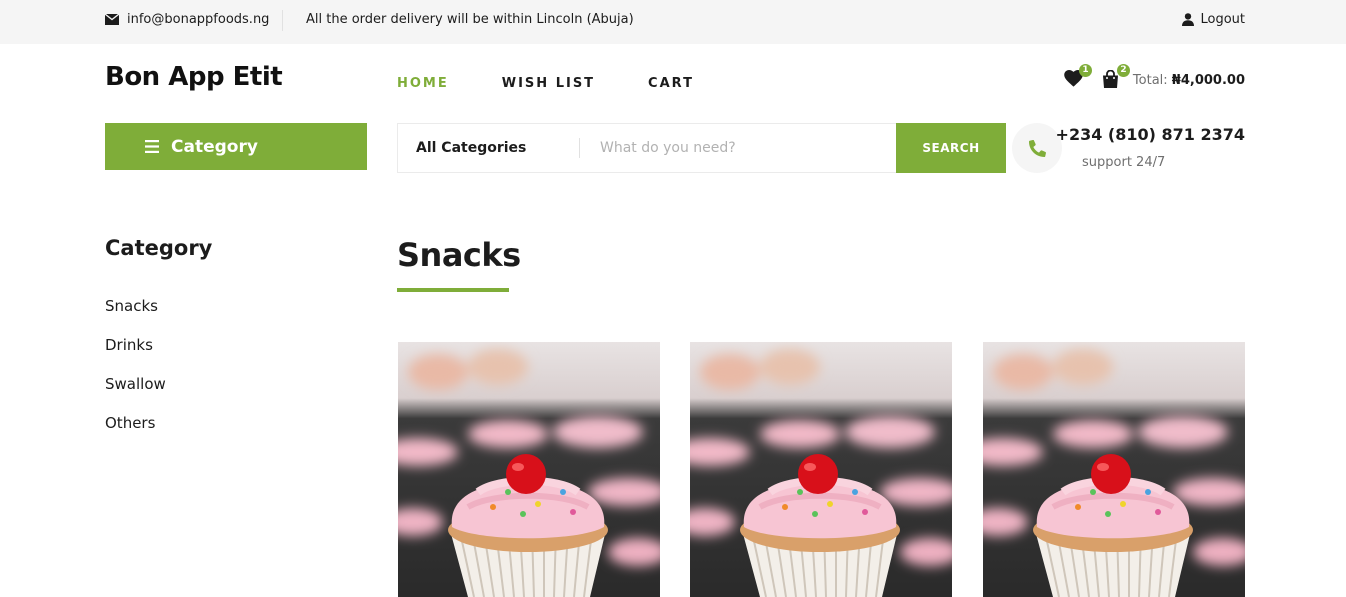 The image size is (1346, 597). Describe the element at coordinates (548, 83) in the screenshot. I see `nav-wish-list: WISH LIST` at that location.